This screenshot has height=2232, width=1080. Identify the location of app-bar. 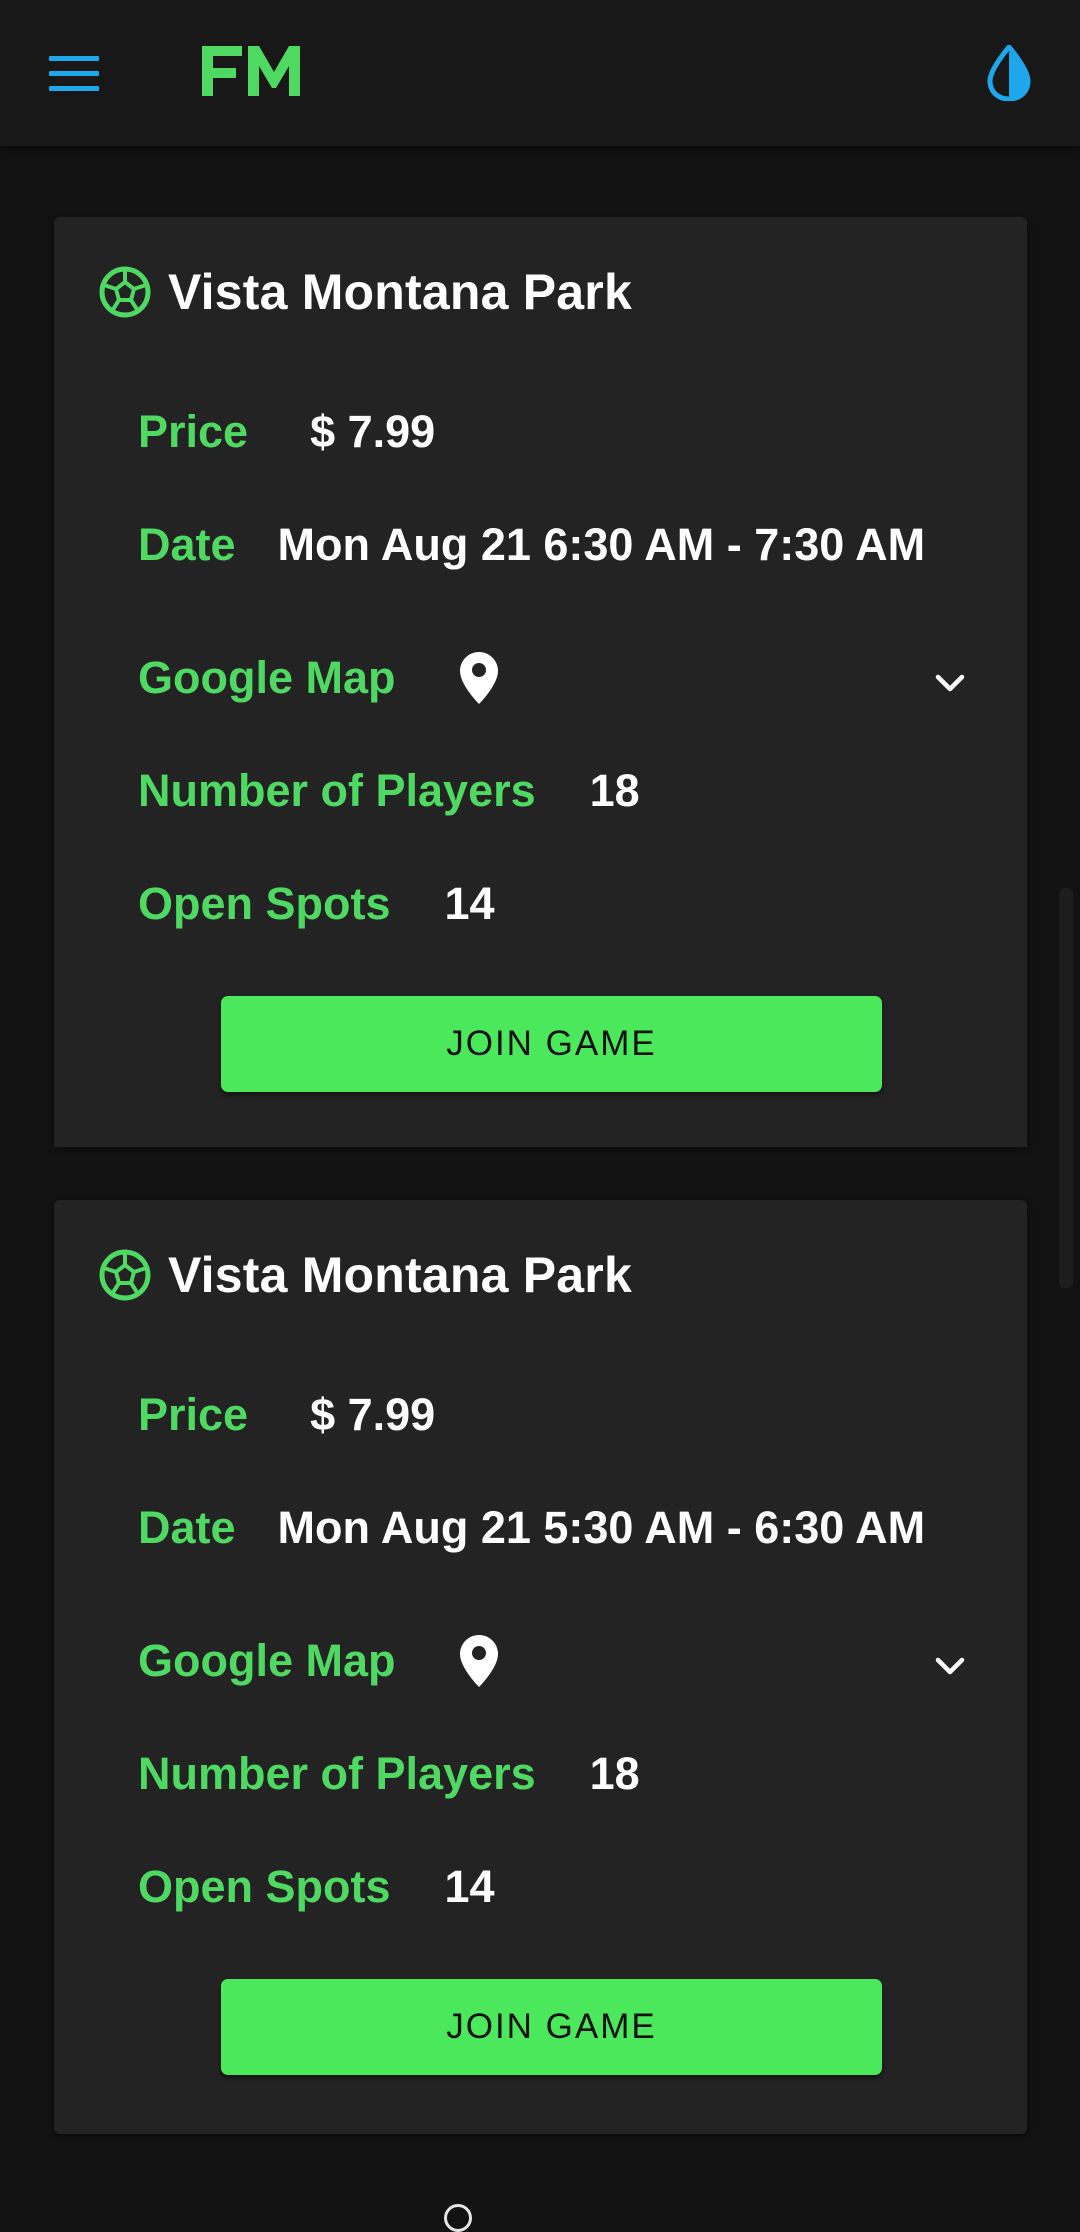
(540, 73).